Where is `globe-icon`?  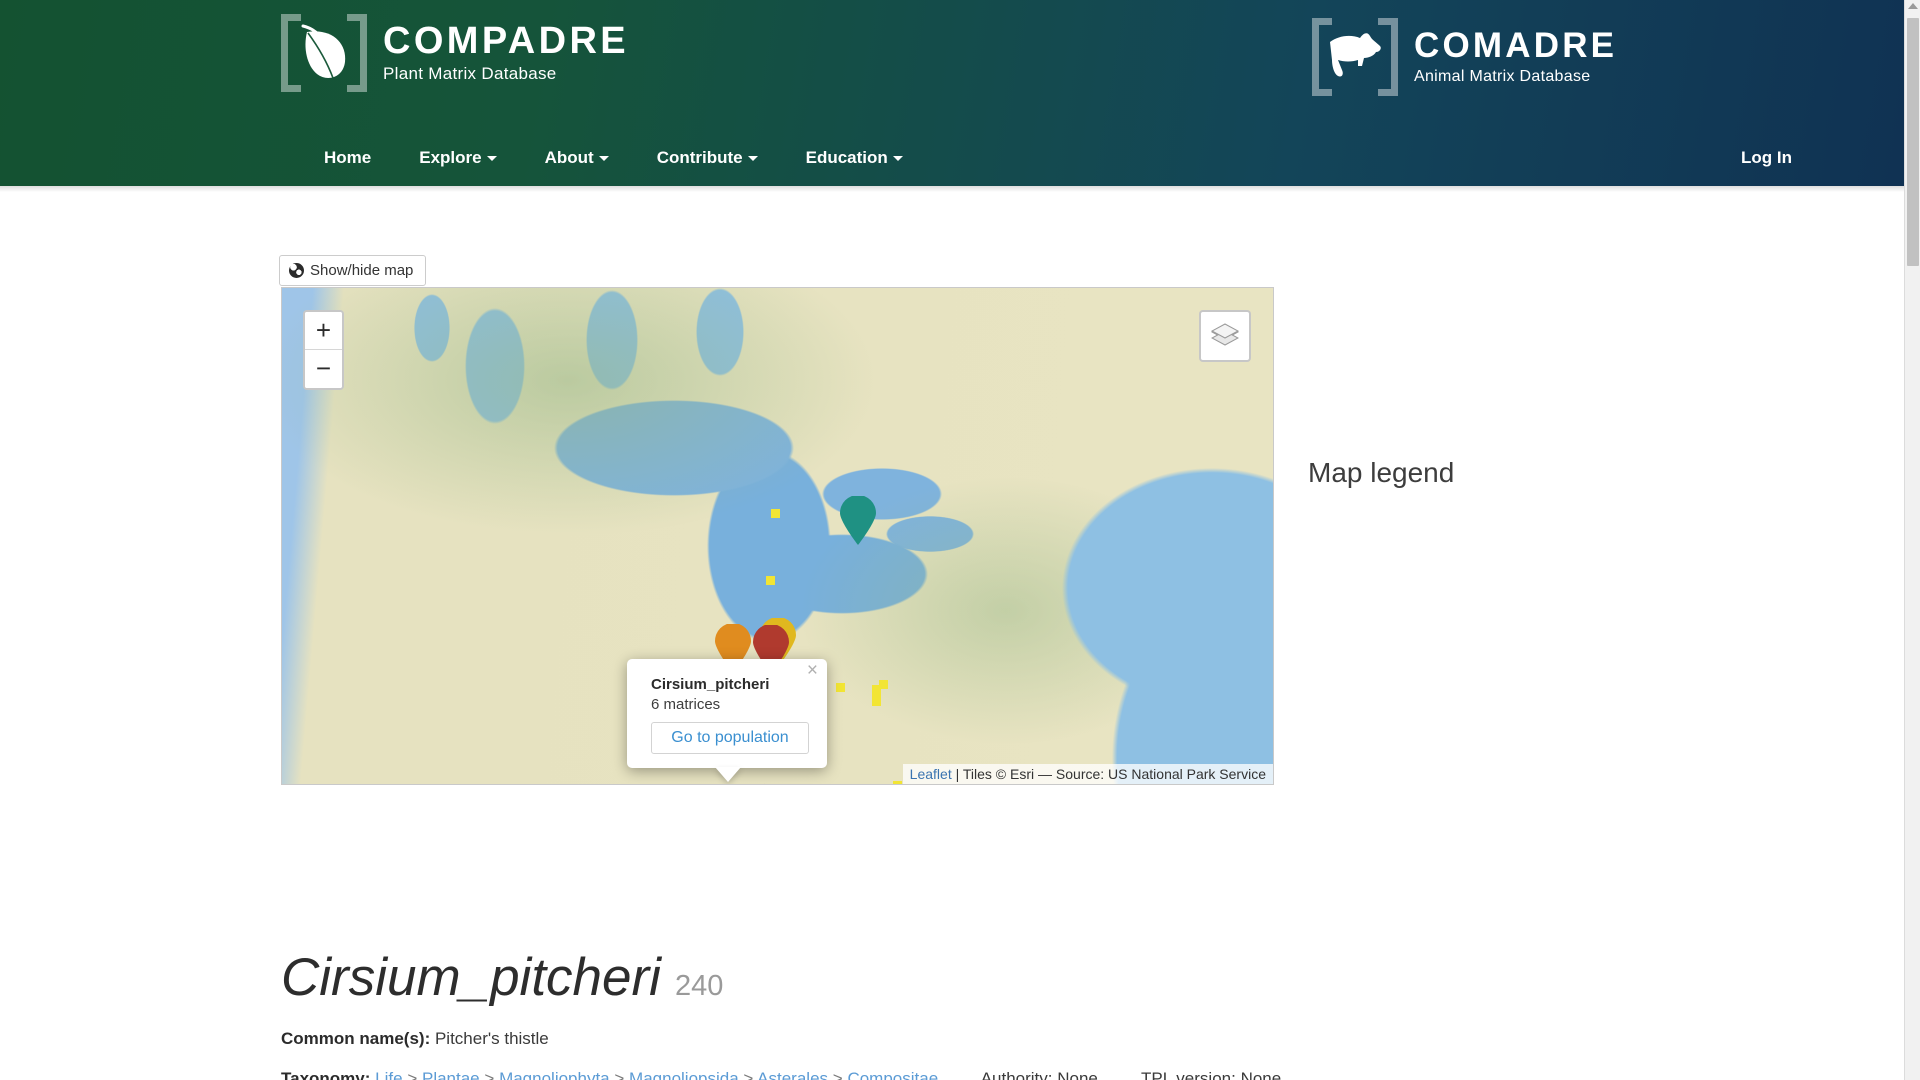 globe-icon is located at coordinates (296, 270).